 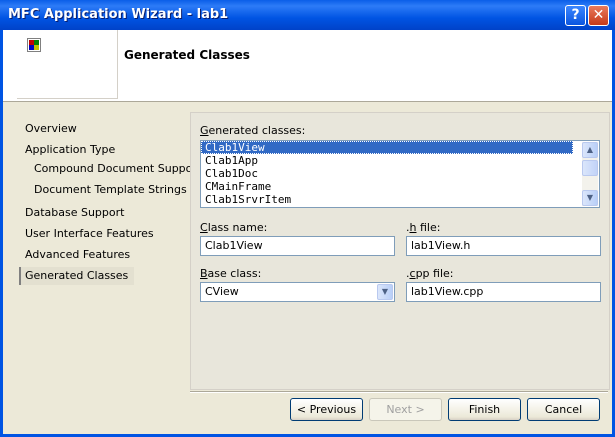 I want to click on list-item-cmainframe: CMainFrame, so click(x=387, y=186).